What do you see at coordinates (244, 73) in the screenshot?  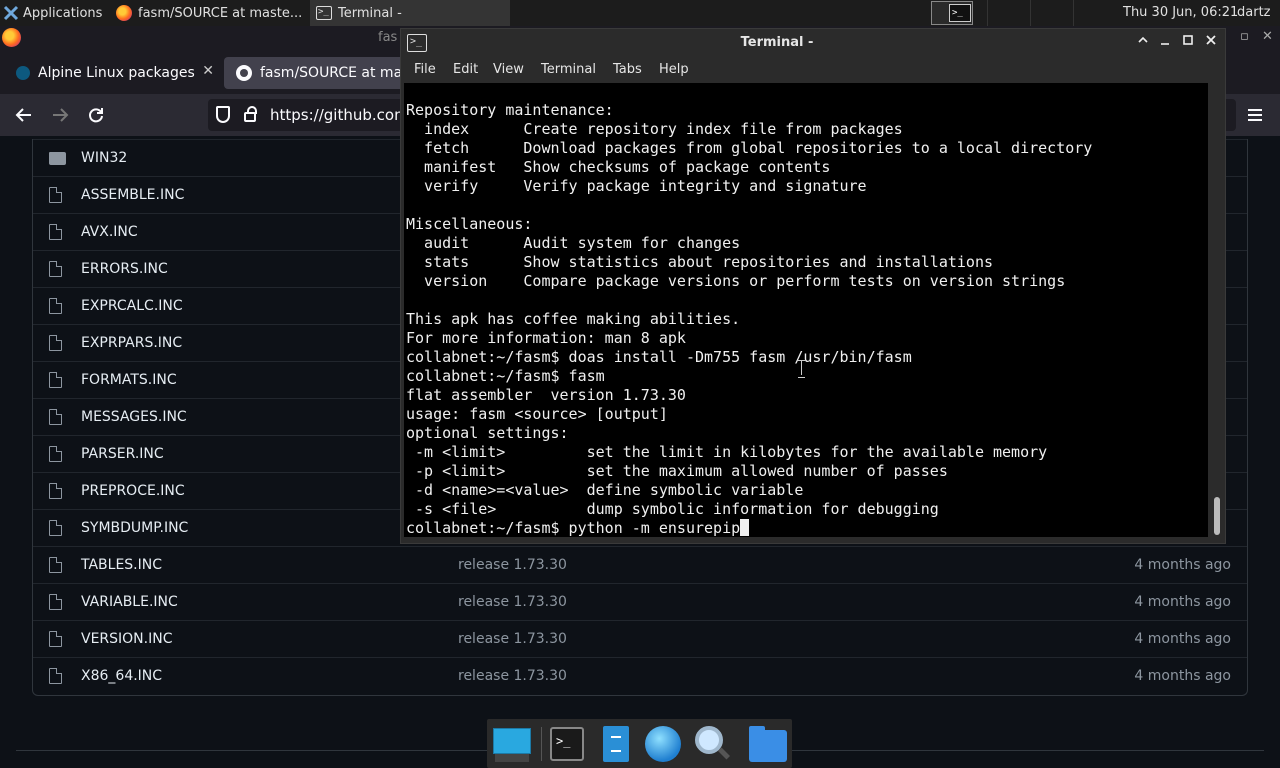 I see `github-favicon-icon` at bounding box center [244, 73].